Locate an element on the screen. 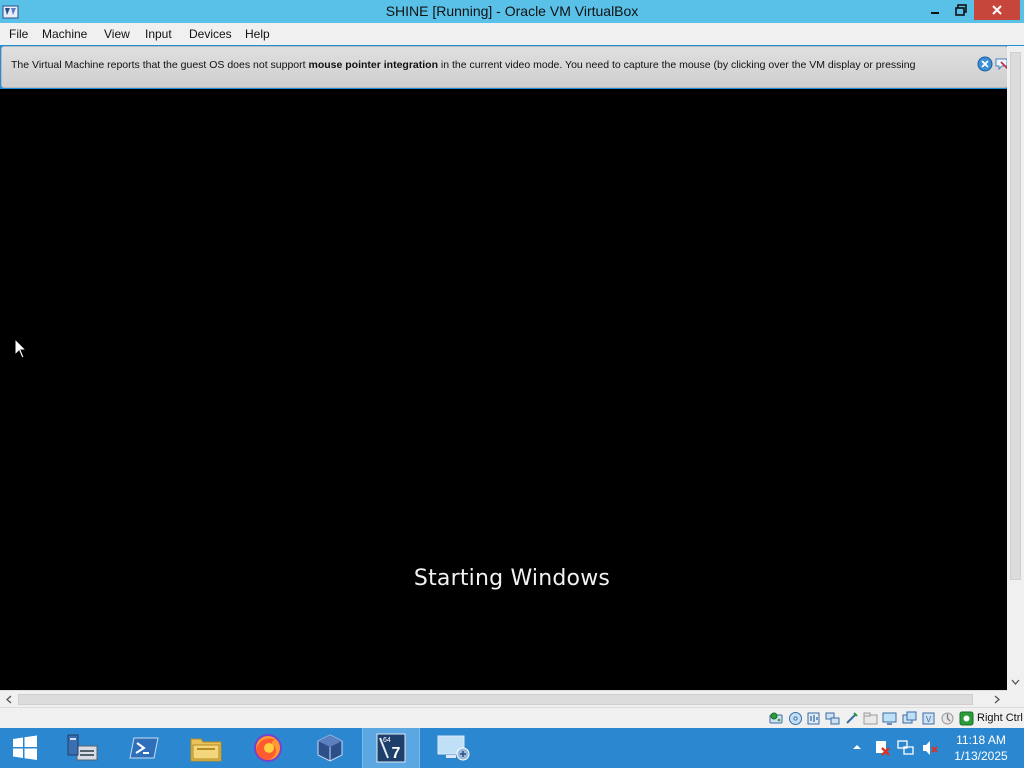 Image resolution: width=1024 pixels, height=768 pixels. file-explorer-icon is located at coordinates (206, 750).